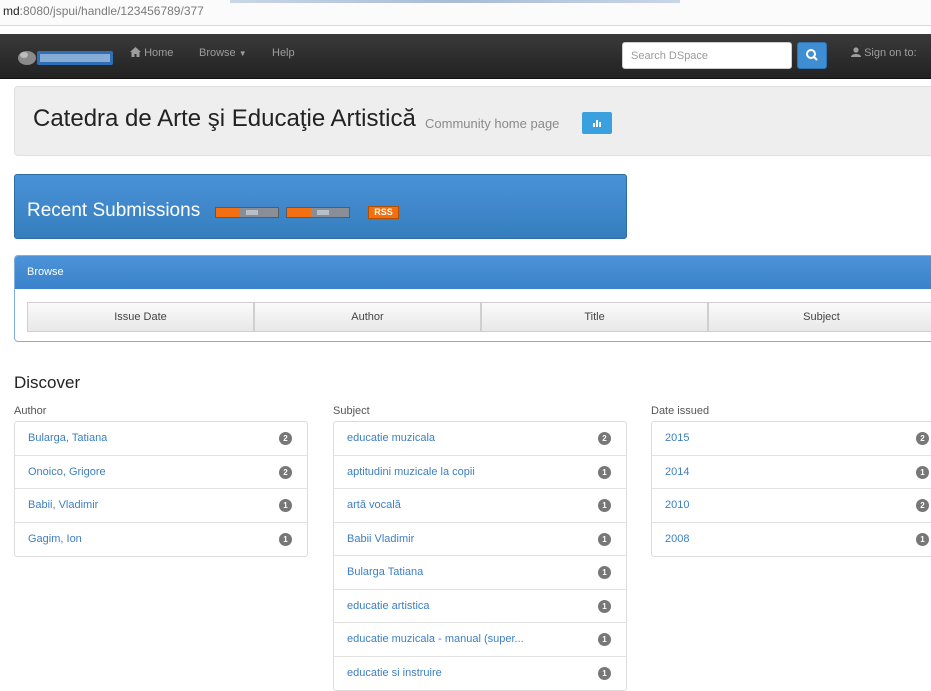 Image resolution: width=931 pixels, height=691 pixels. I want to click on dspace-logo, so click(66, 57).